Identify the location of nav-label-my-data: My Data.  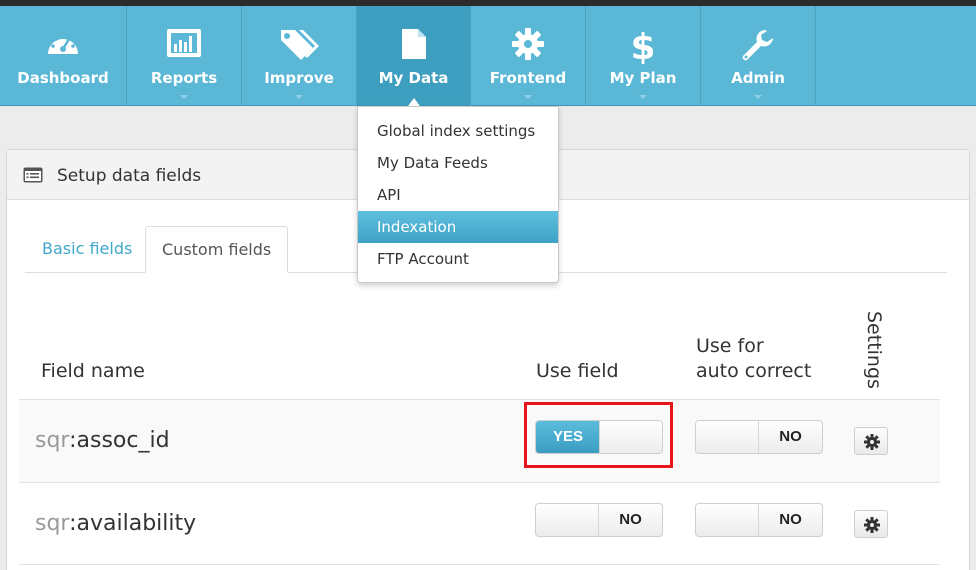
(413, 78).